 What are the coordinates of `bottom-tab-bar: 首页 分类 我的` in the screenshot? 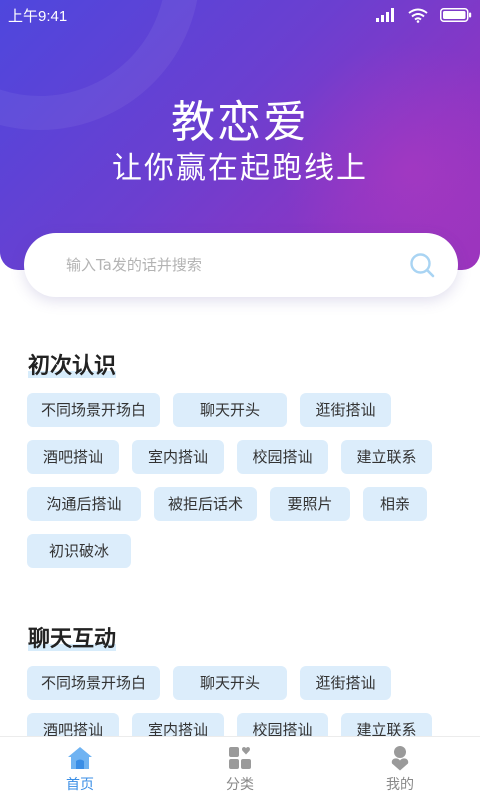 It's located at (240, 768).